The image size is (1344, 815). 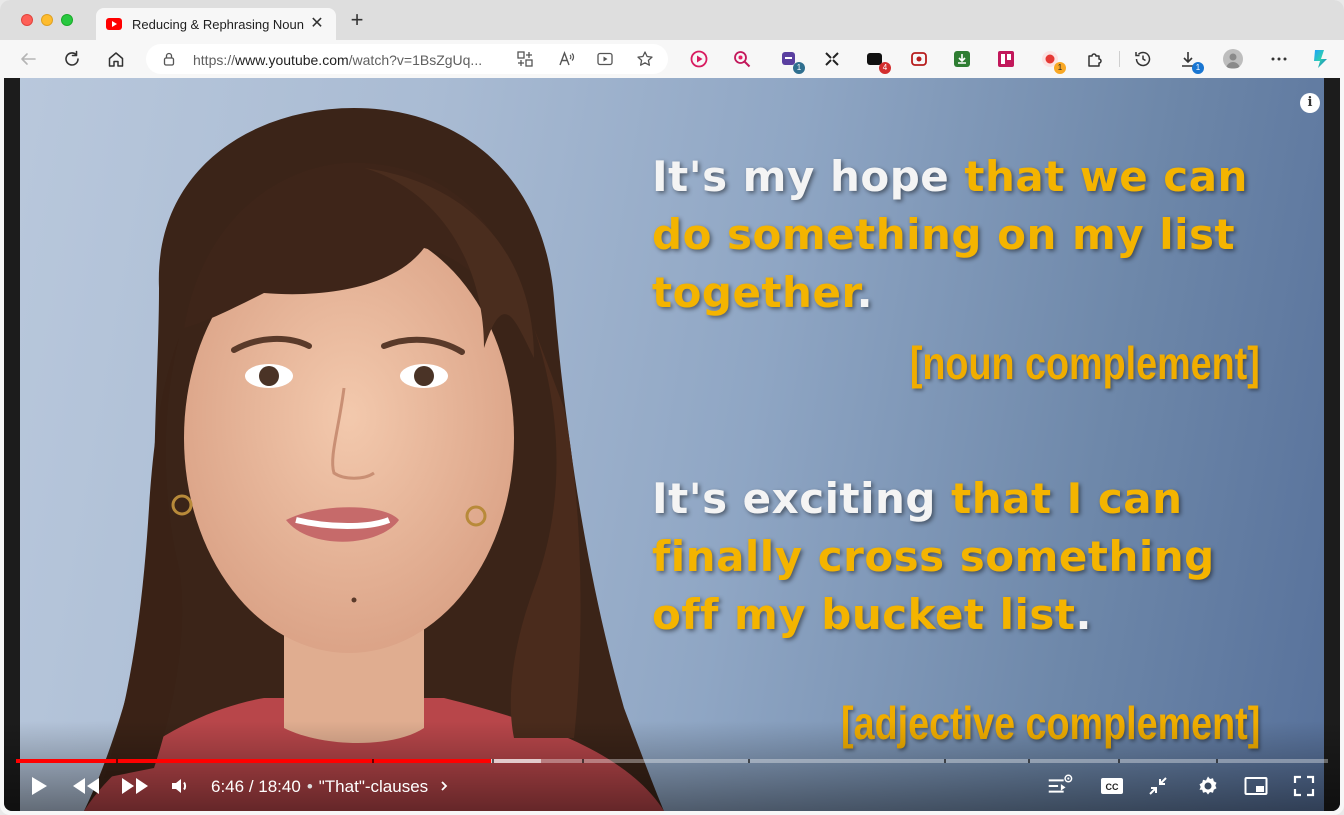 I want to click on video-info-icon: i, so click(x=1310, y=103).